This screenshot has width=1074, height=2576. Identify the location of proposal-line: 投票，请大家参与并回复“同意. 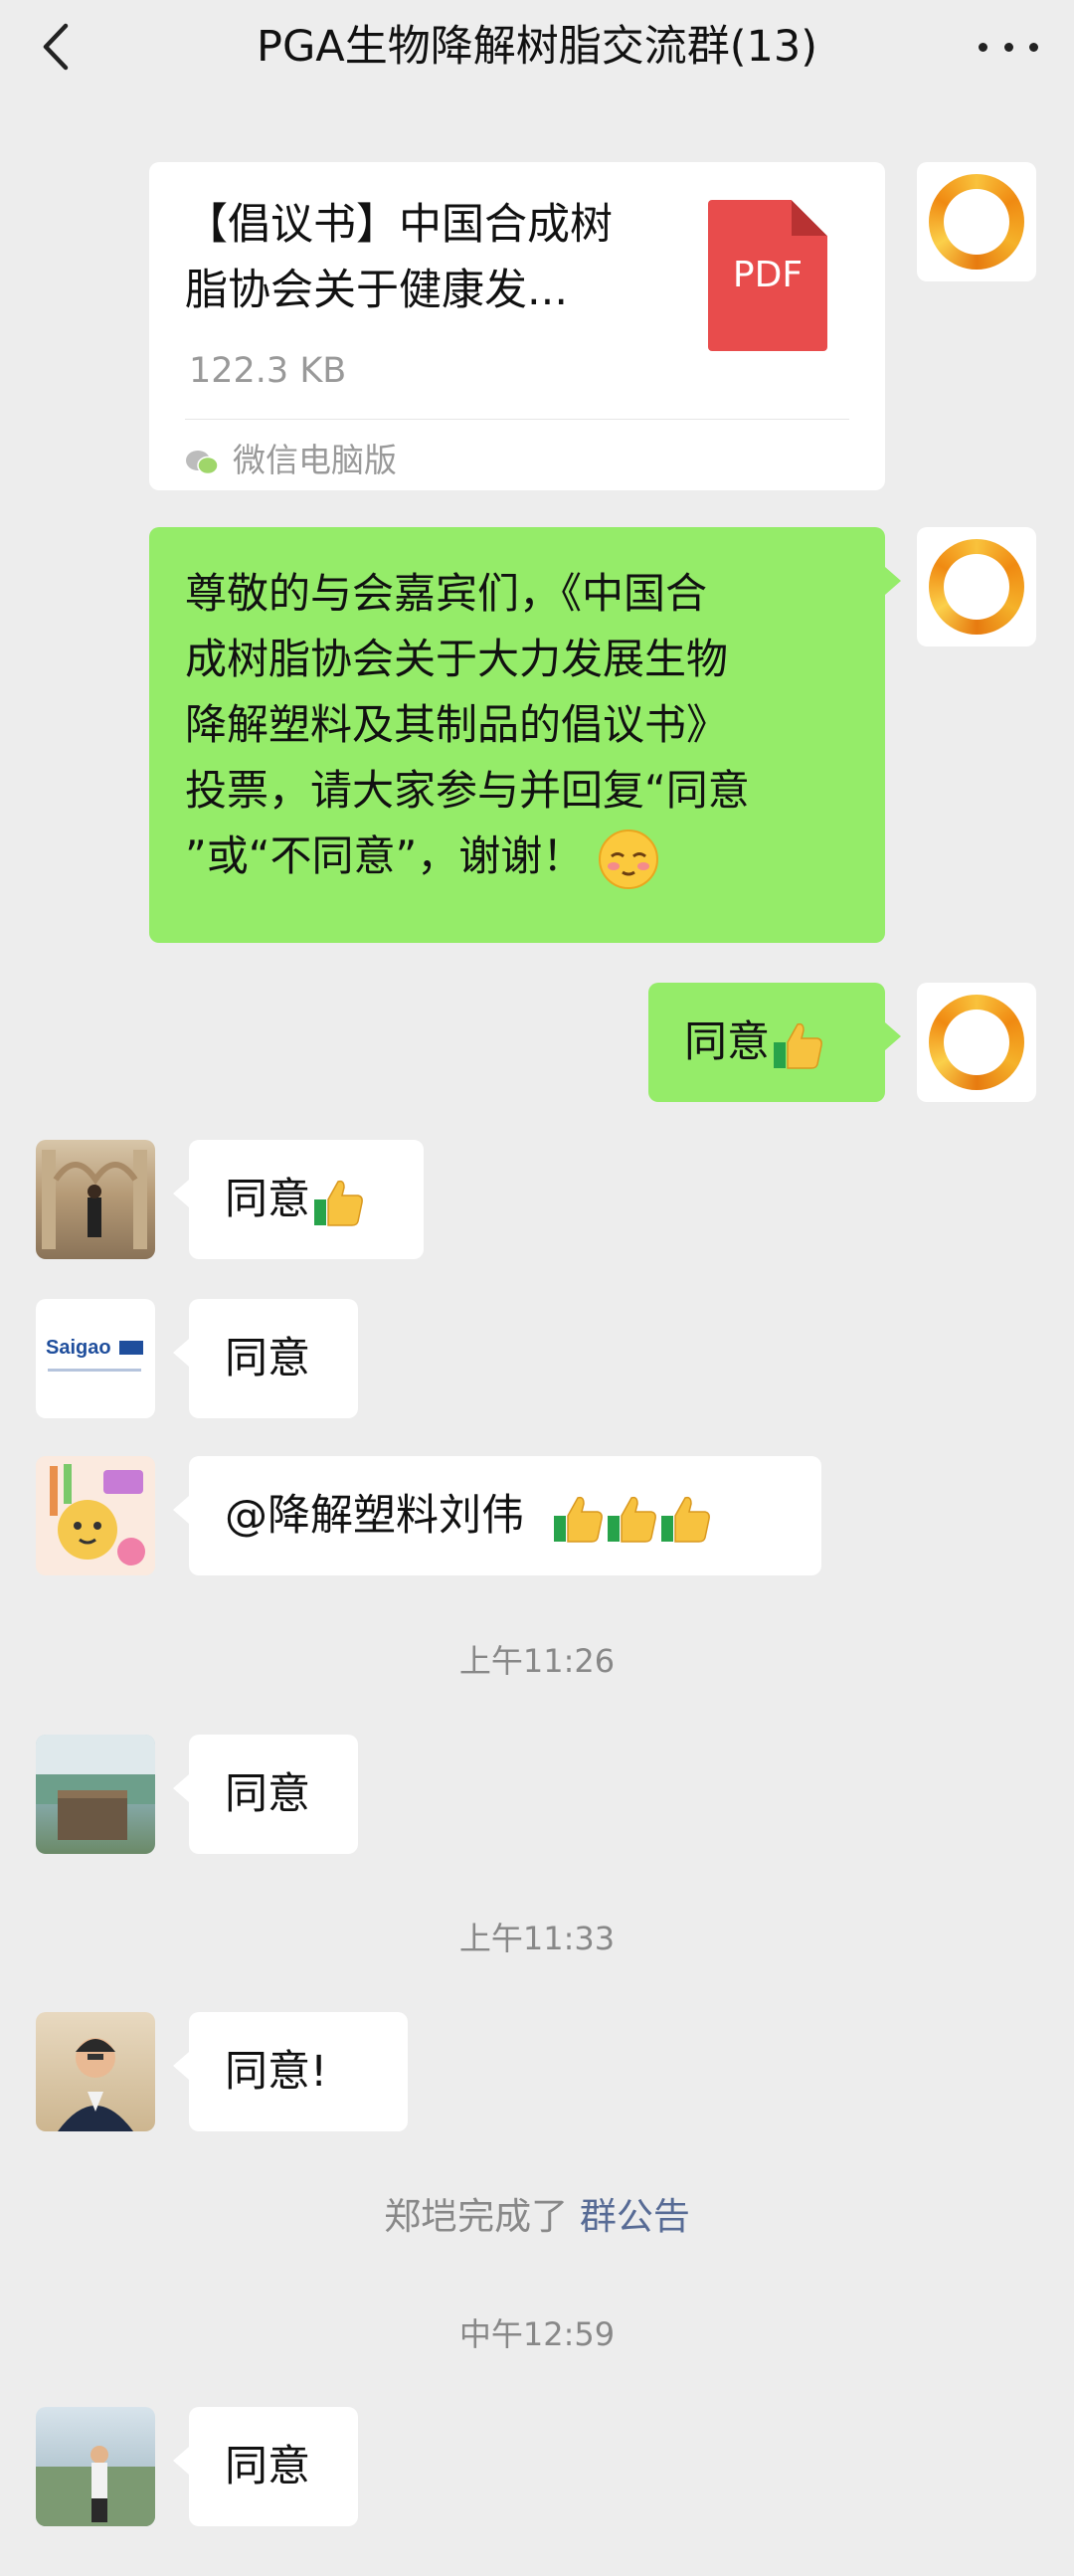
(468, 790).